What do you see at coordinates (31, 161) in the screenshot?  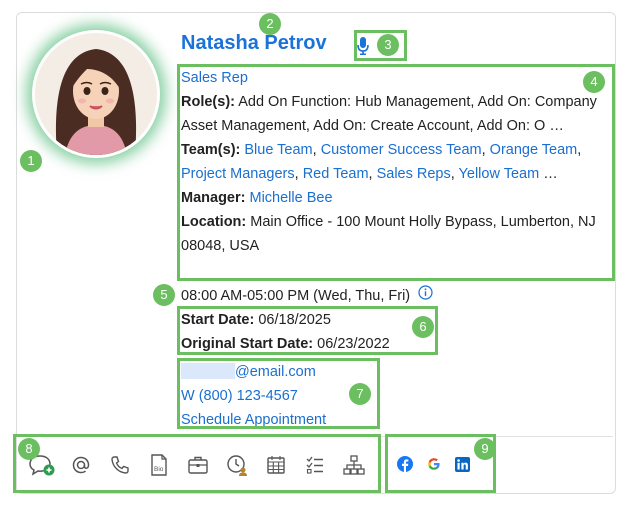 I see `callout-badge: 1` at bounding box center [31, 161].